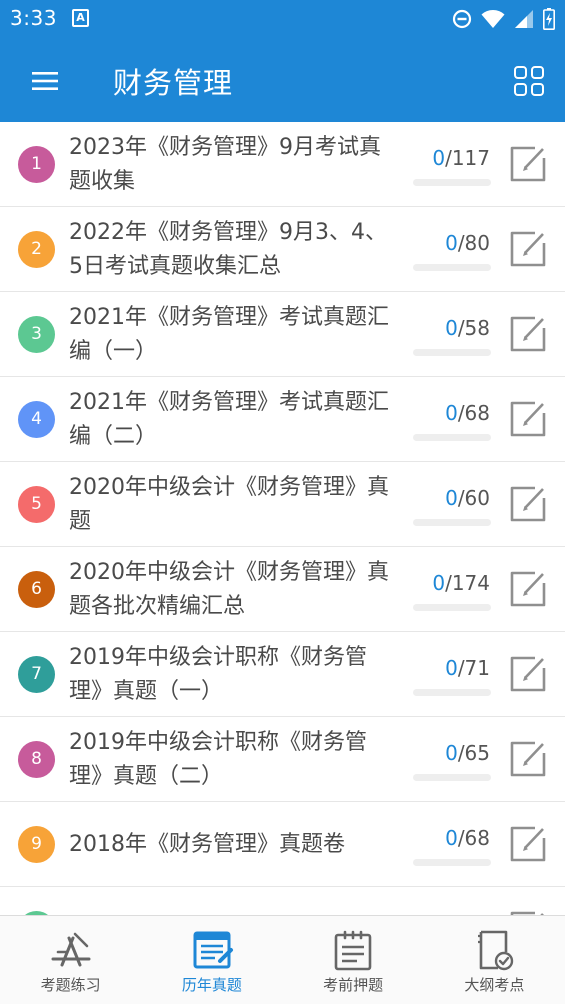  Describe the element at coordinates (36, 844) in the screenshot. I see `item-number-badge: 9` at that location.